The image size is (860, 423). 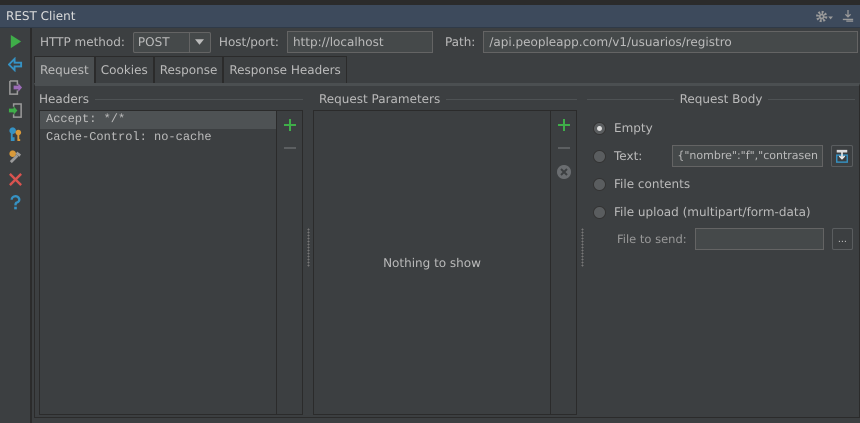 I want to click on help-icon, so click(x=15, y=202).